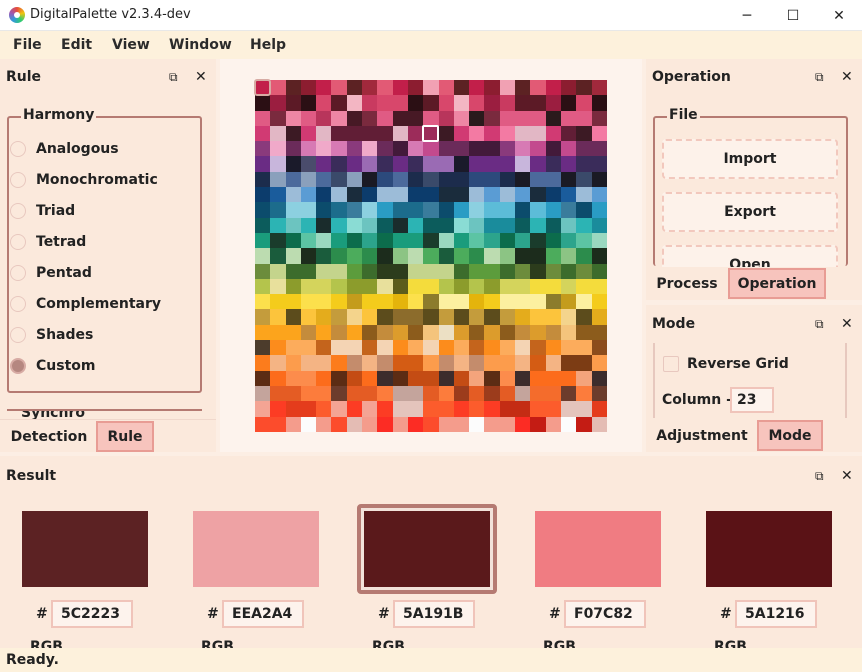 The width and height of the screenshot is (862, 672). Describe the element at coordinates (847, 324) in the screenshot. I see `mode-close-button: ✕` at that location.